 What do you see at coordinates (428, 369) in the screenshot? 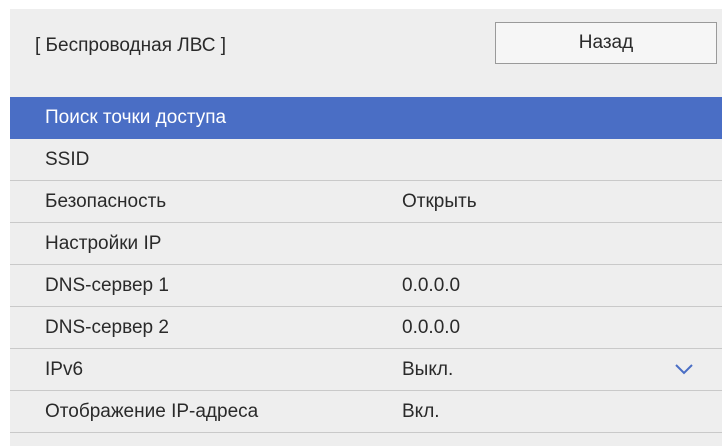
I see `menu-item-value: Выкл.` at bounding box center [428, 369].